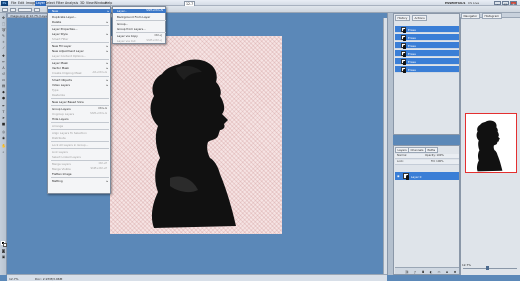  Describe the element at coordinates (61, 169) in the screenshot. I see `menu-item-merge-visible: Merge Visible` at that location.